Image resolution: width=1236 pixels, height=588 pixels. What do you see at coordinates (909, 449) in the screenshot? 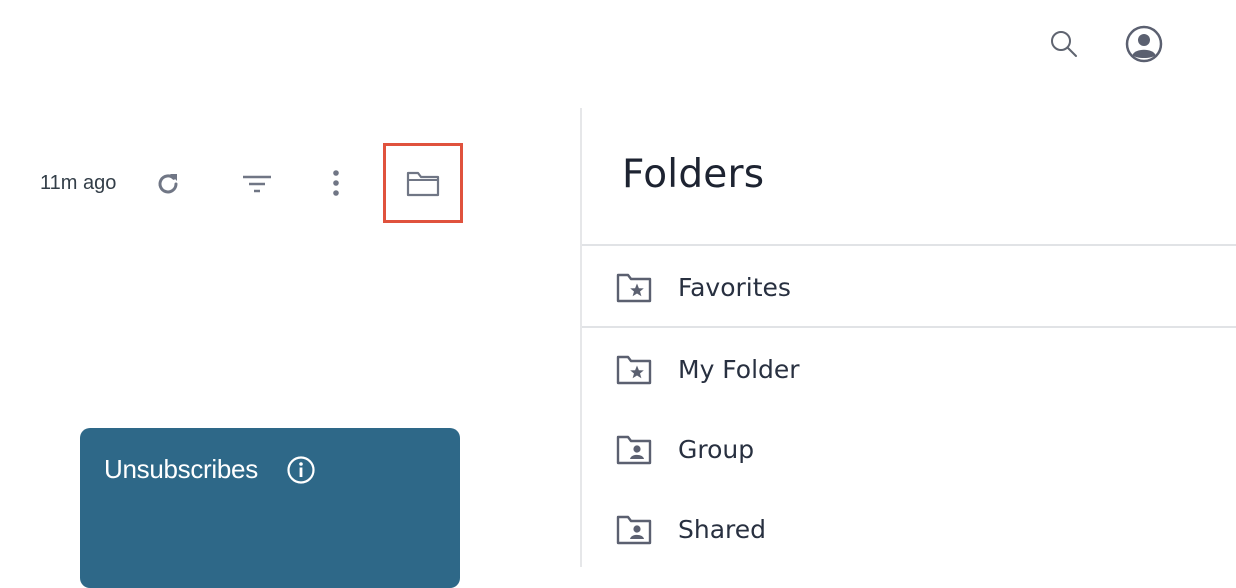
I see `folder-item-group: Group` at bounding box center [909, 449].